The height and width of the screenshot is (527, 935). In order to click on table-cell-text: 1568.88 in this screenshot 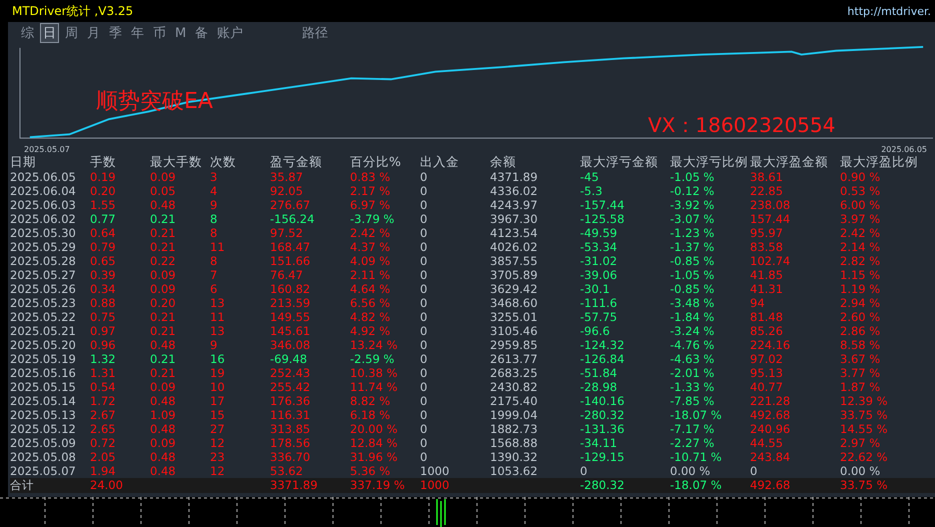, I will do `click(514, 443)`.